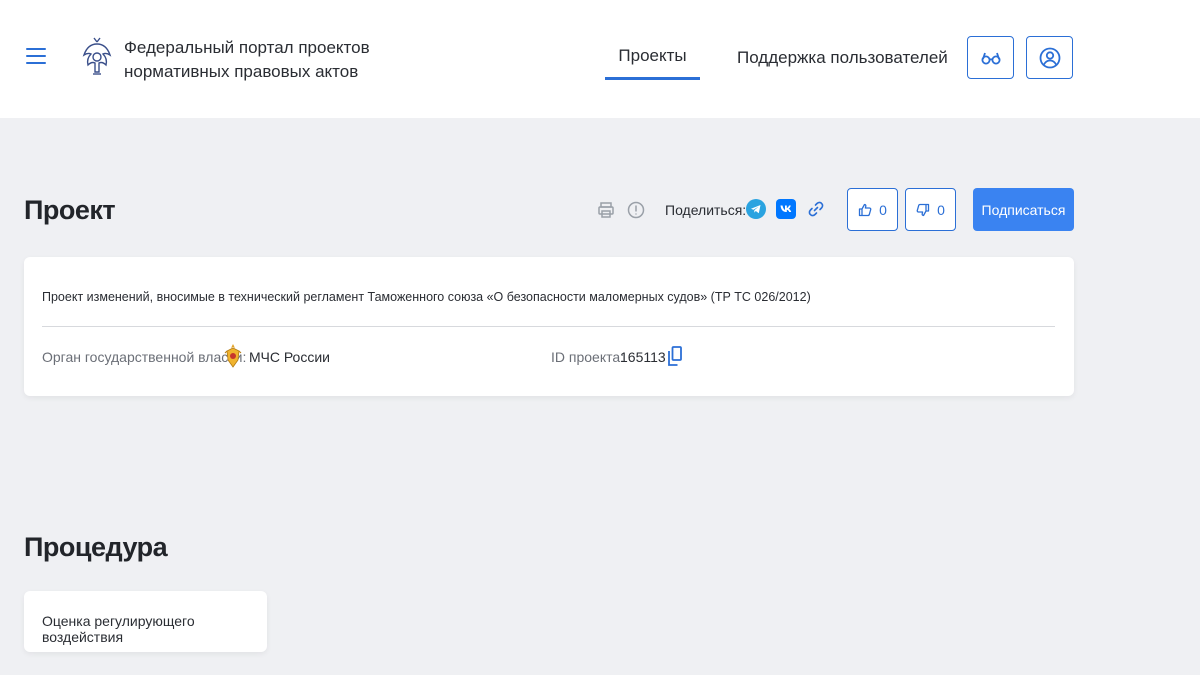 This screenshot has height=675, width=1200. What do you see at coordinates (865, 209) in the screenshot?
I see `thumbs-up-icon` at bounding box center [865, 209].